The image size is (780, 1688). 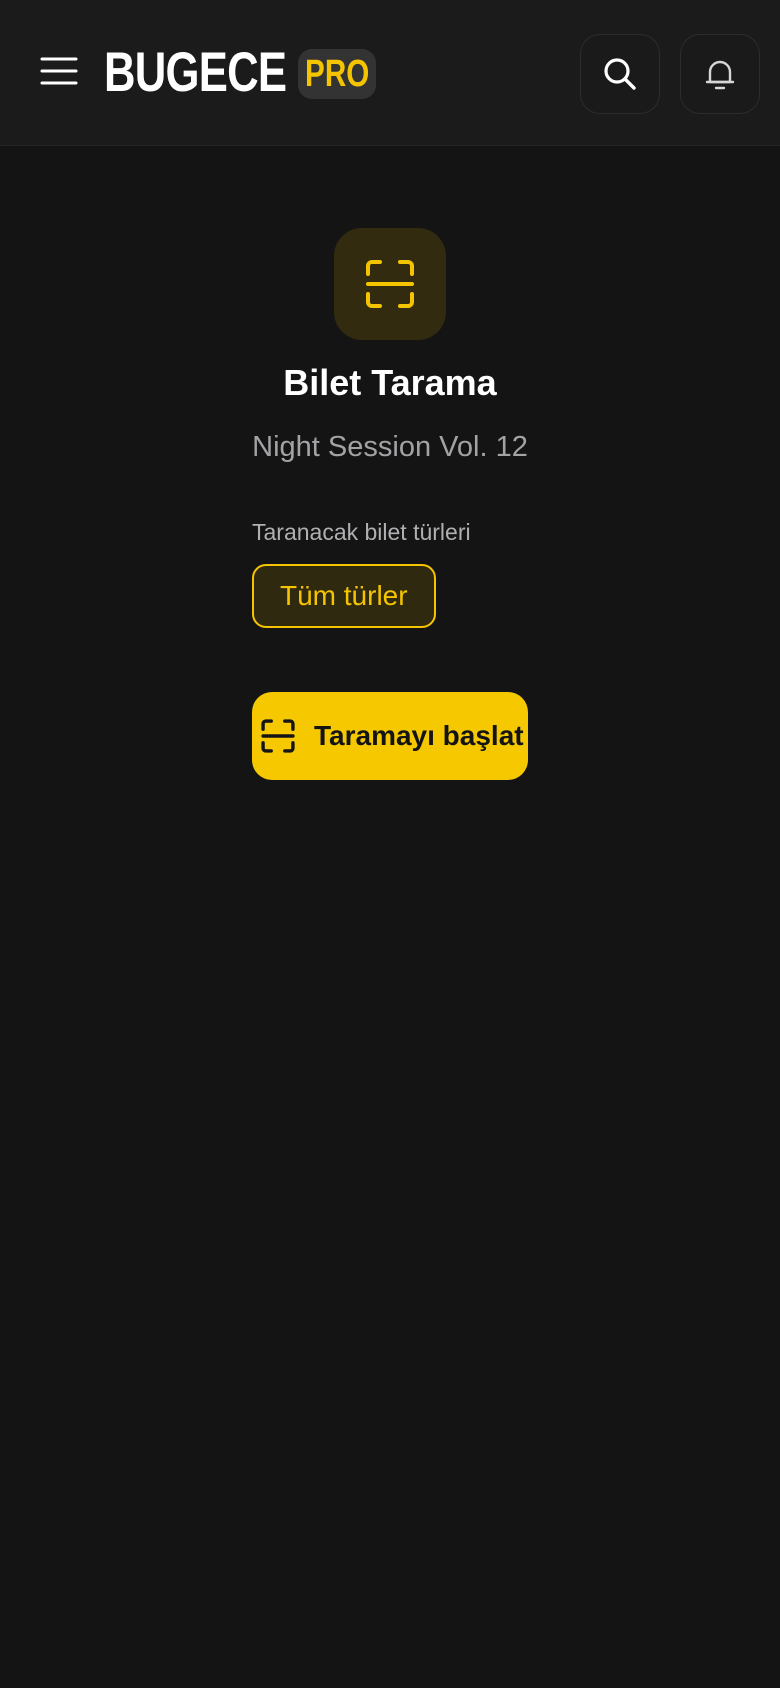 I want to click on notifications-button, so click(x=720, y=74).